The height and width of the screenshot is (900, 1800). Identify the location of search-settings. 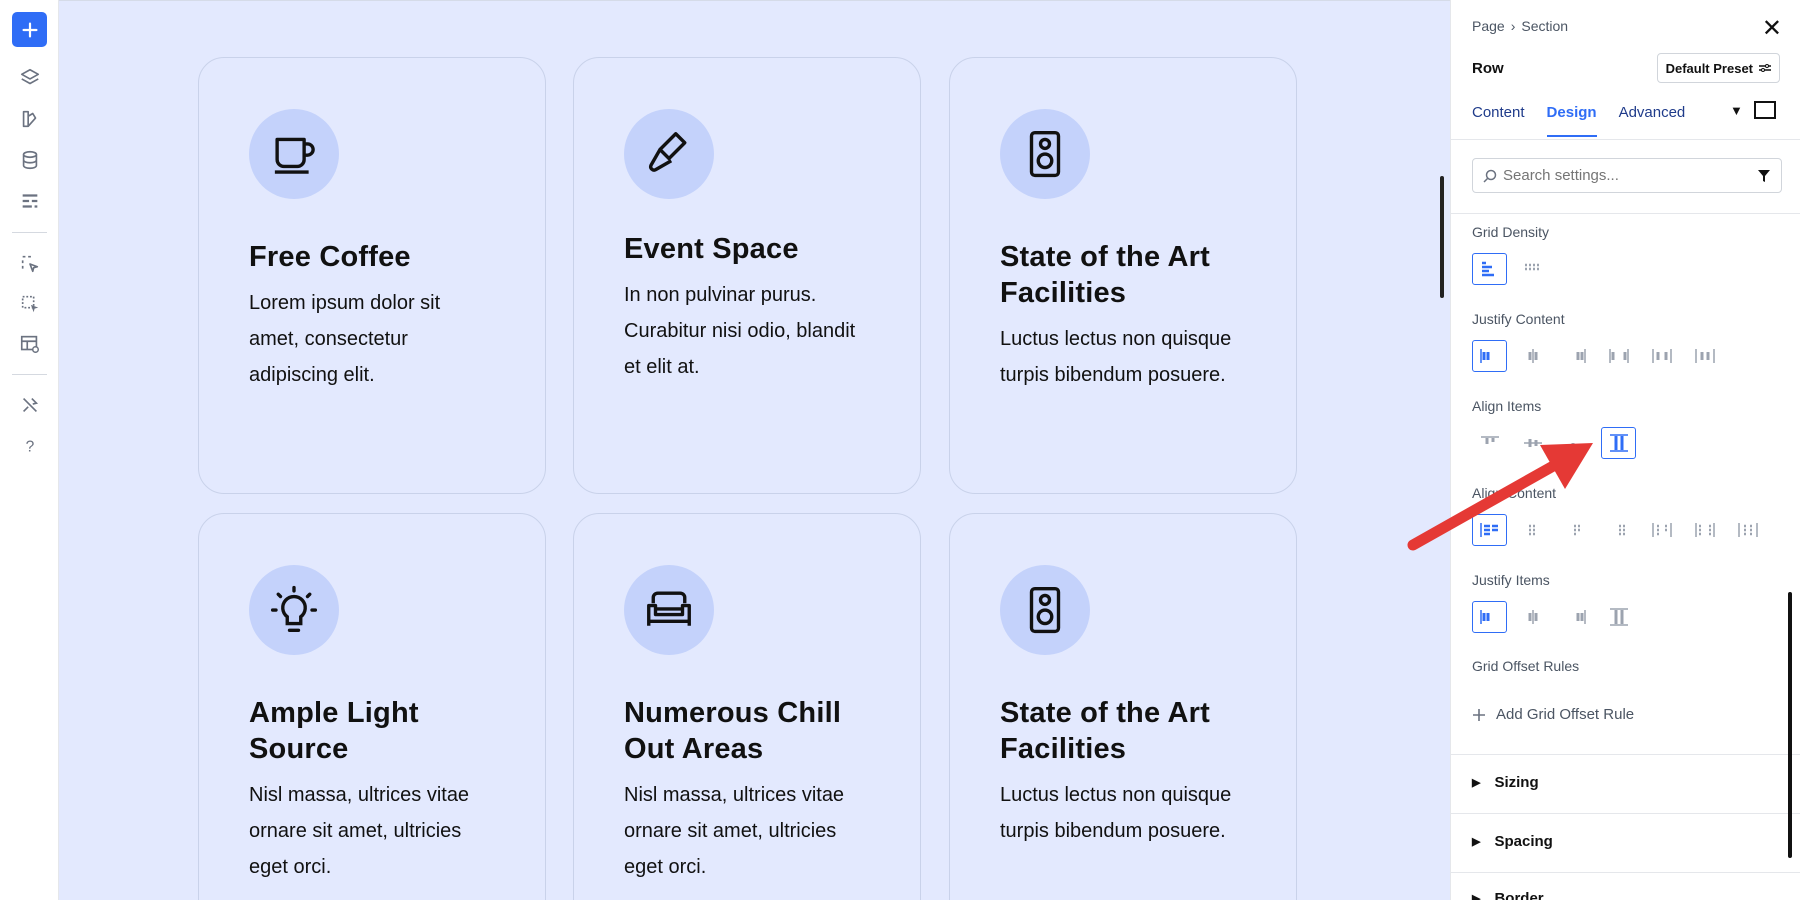
(1627, 175).